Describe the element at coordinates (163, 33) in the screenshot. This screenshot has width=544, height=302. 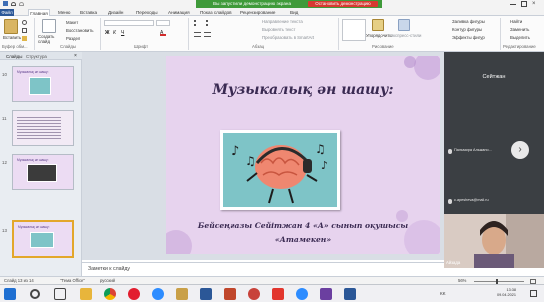
I see `font-color-icon: A` at that location.